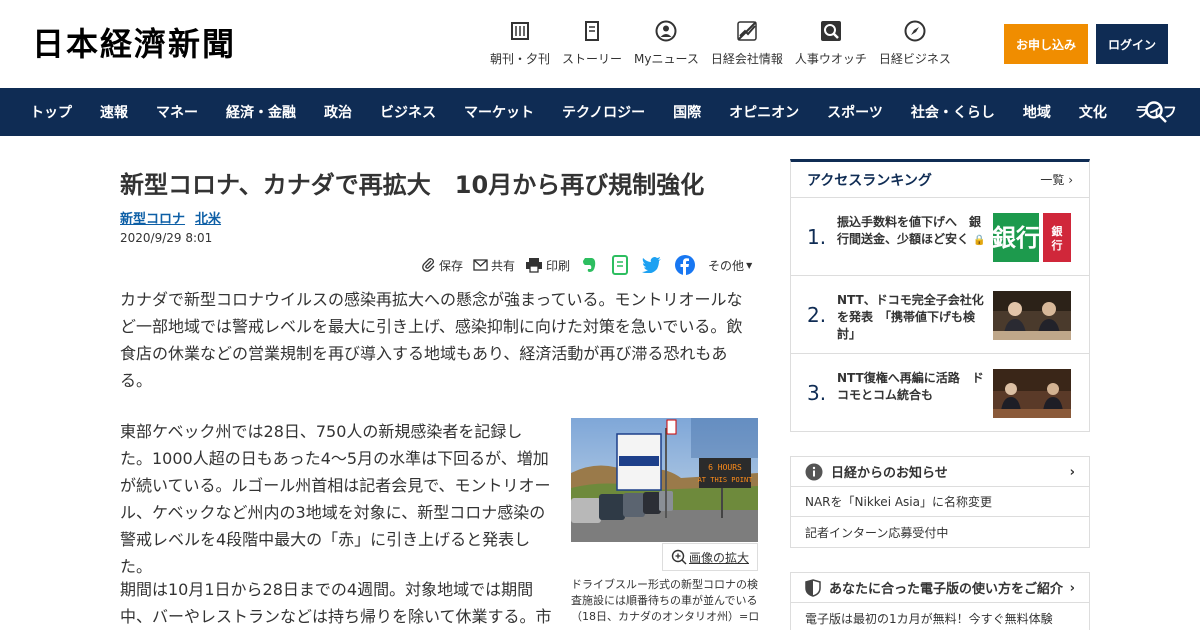 The image size is (1200, 630). I want to click on note-icon, so click(620, 265).